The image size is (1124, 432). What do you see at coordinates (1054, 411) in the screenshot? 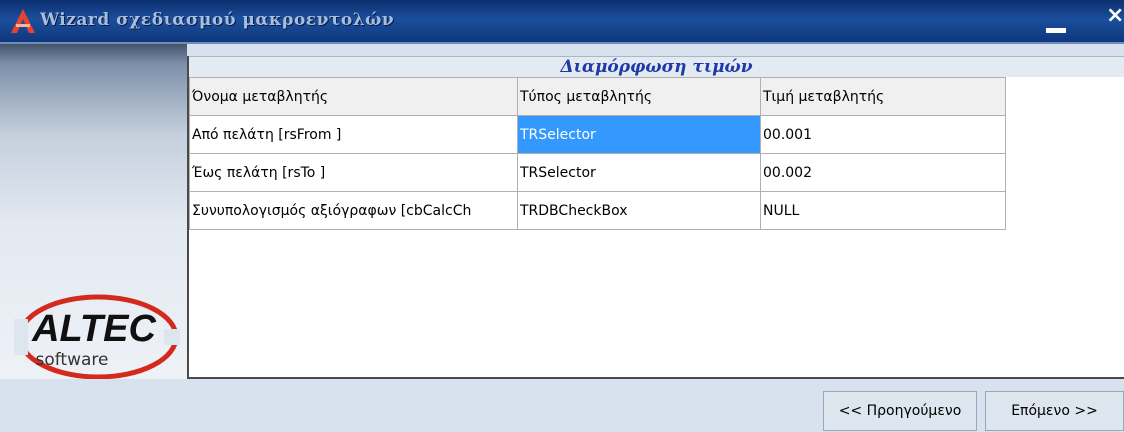
I see `next-button: Επόμενο >>` at bounding box center [1054, 411].